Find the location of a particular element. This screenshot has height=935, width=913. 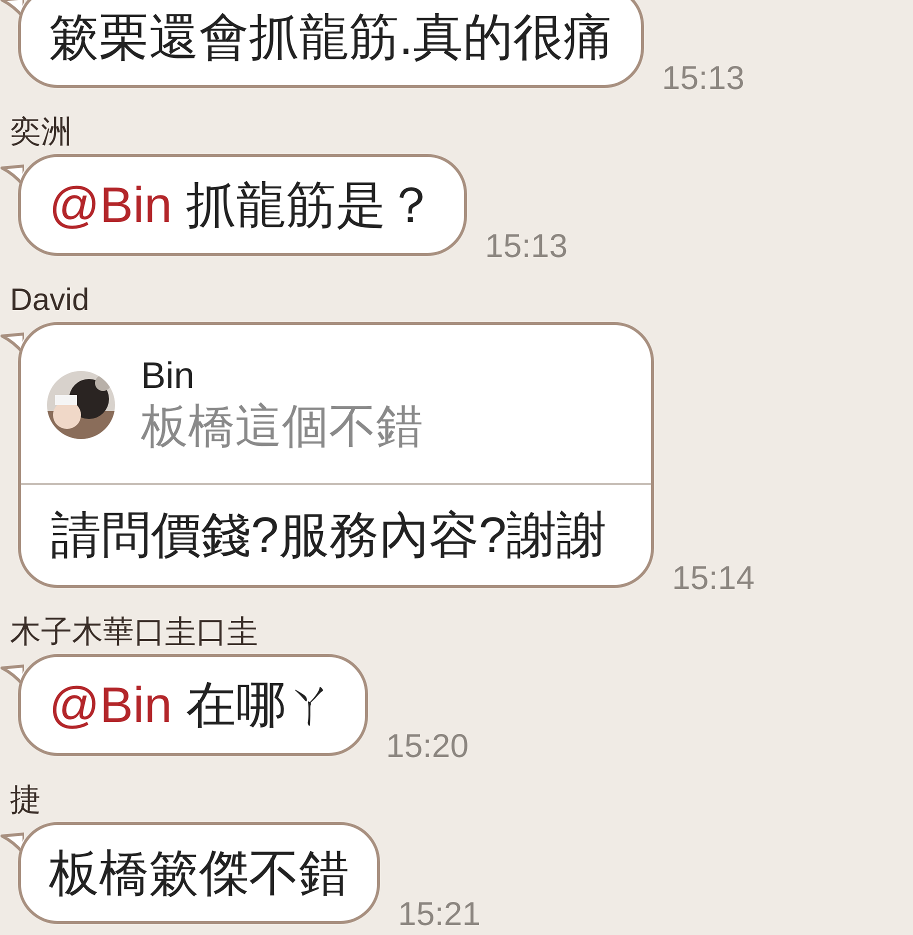

sender-name: 木子木華口圭口圭 is located at coordinates (134, 632).